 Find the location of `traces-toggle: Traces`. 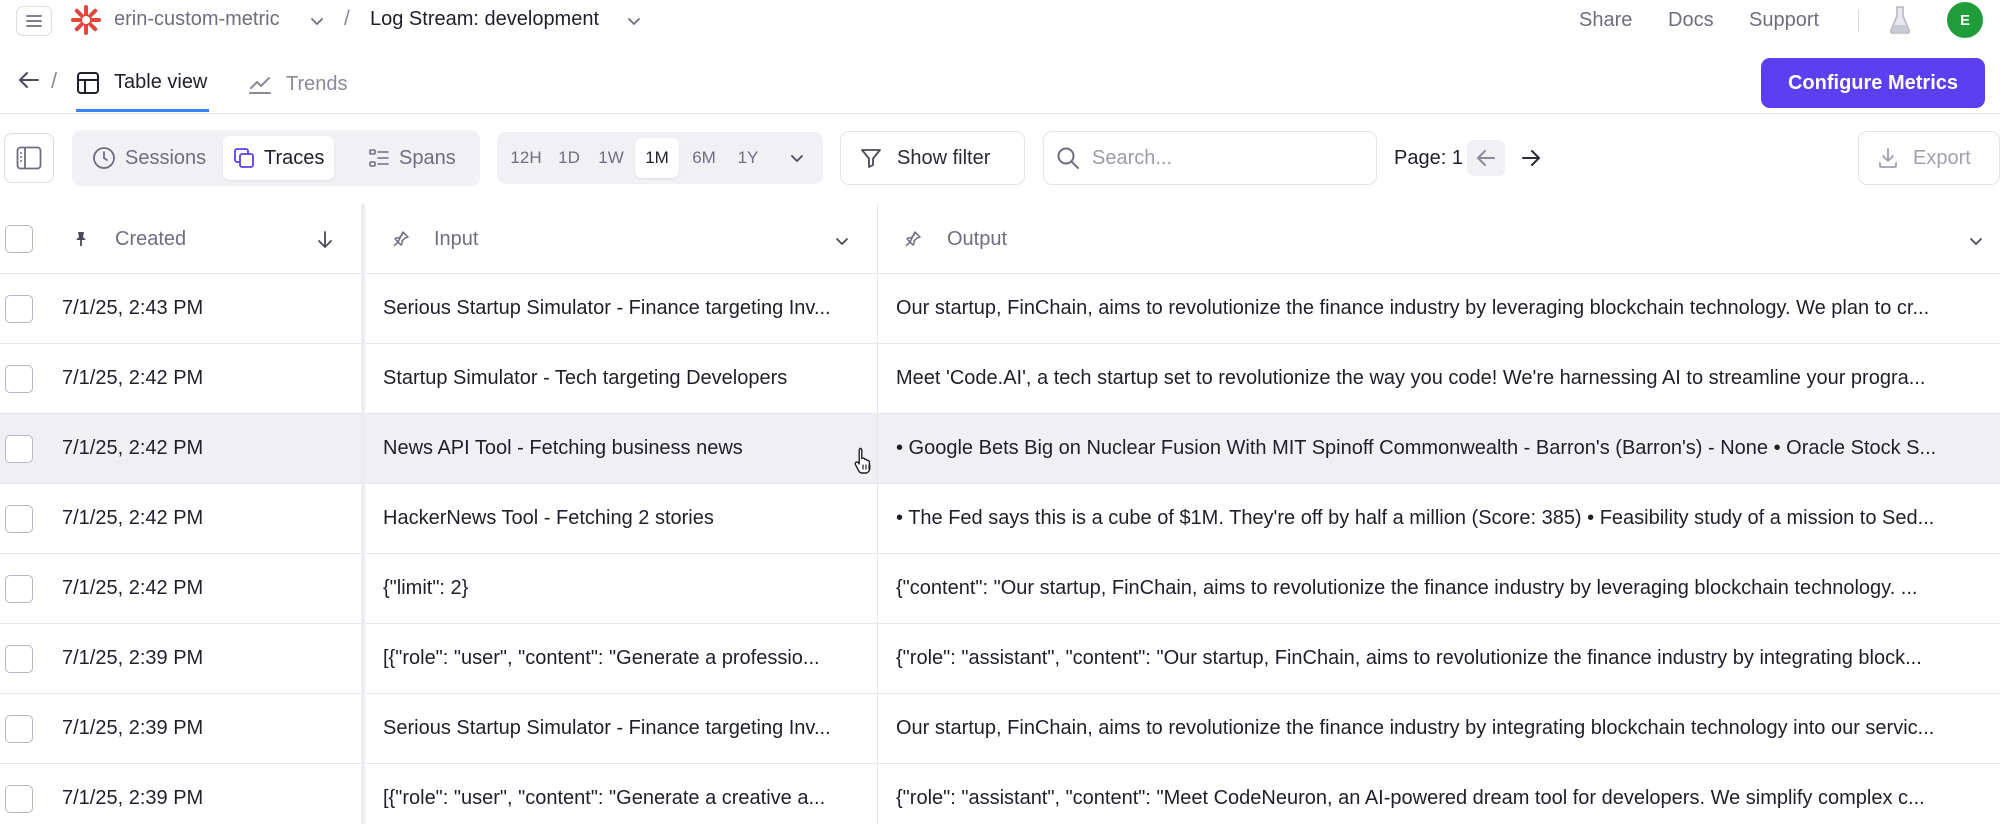

traces-toggle: Traces is located at coordinates (279, 158).